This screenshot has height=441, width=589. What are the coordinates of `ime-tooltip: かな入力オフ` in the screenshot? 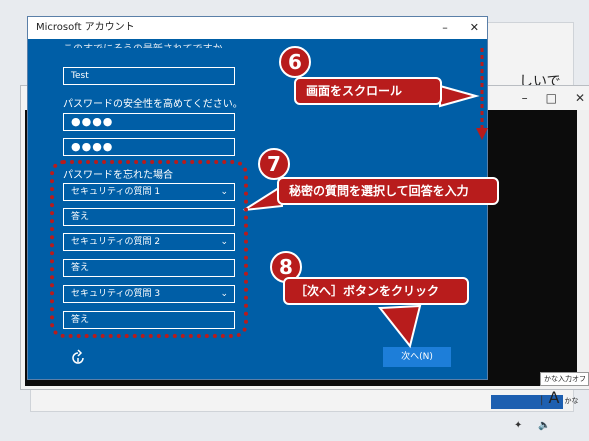 It's located at (564, 379).